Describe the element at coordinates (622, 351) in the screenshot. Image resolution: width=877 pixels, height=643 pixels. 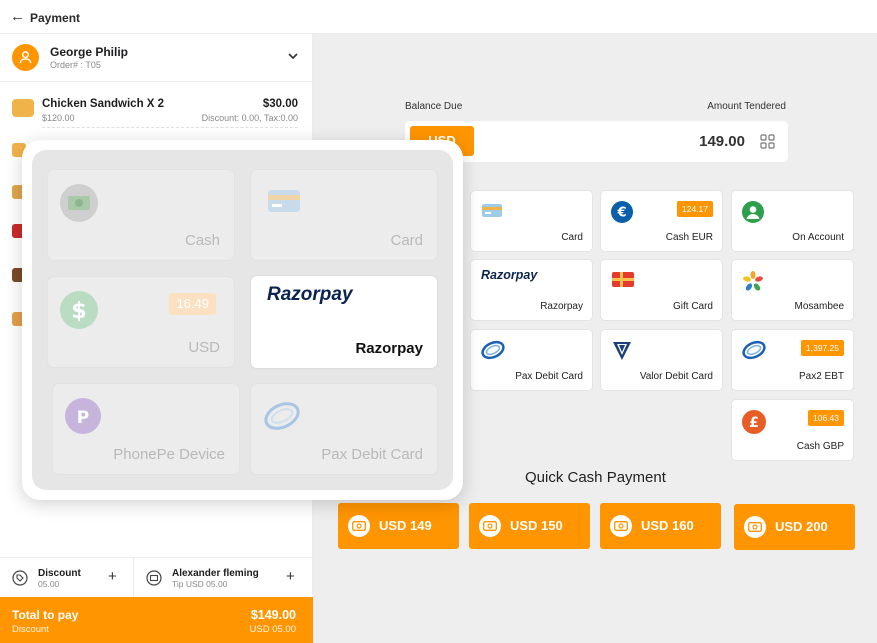
I see `valor-icon` at that location.